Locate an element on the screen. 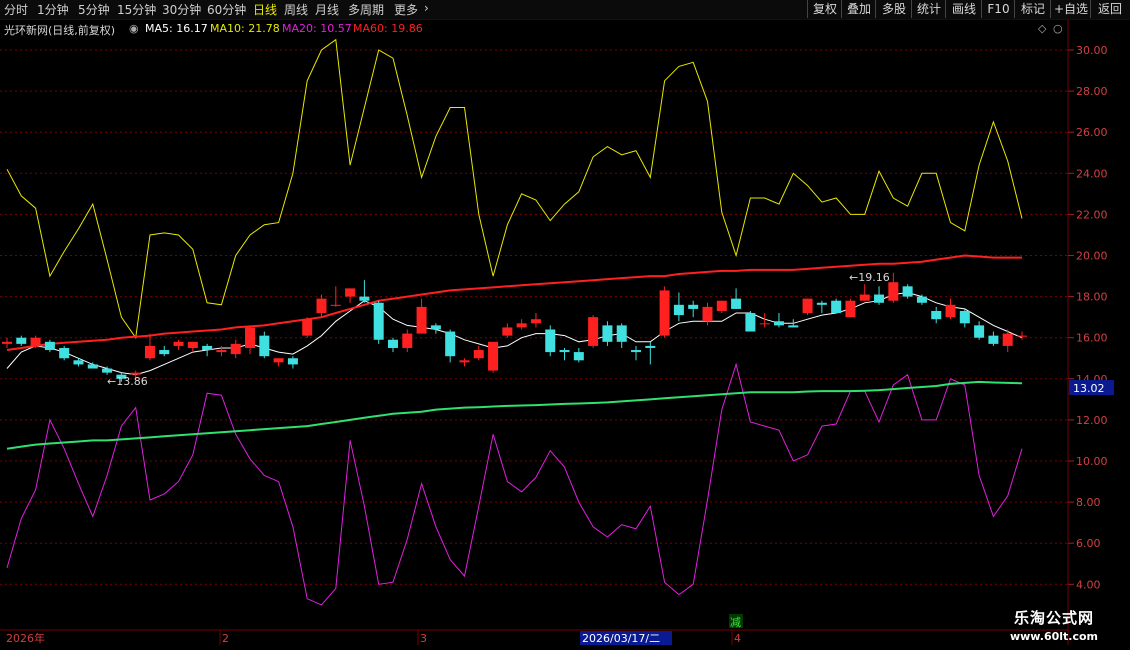 The height and width of the screenshot is (650, 1130). series-line-ma60 is located at coordinates (514, 302).